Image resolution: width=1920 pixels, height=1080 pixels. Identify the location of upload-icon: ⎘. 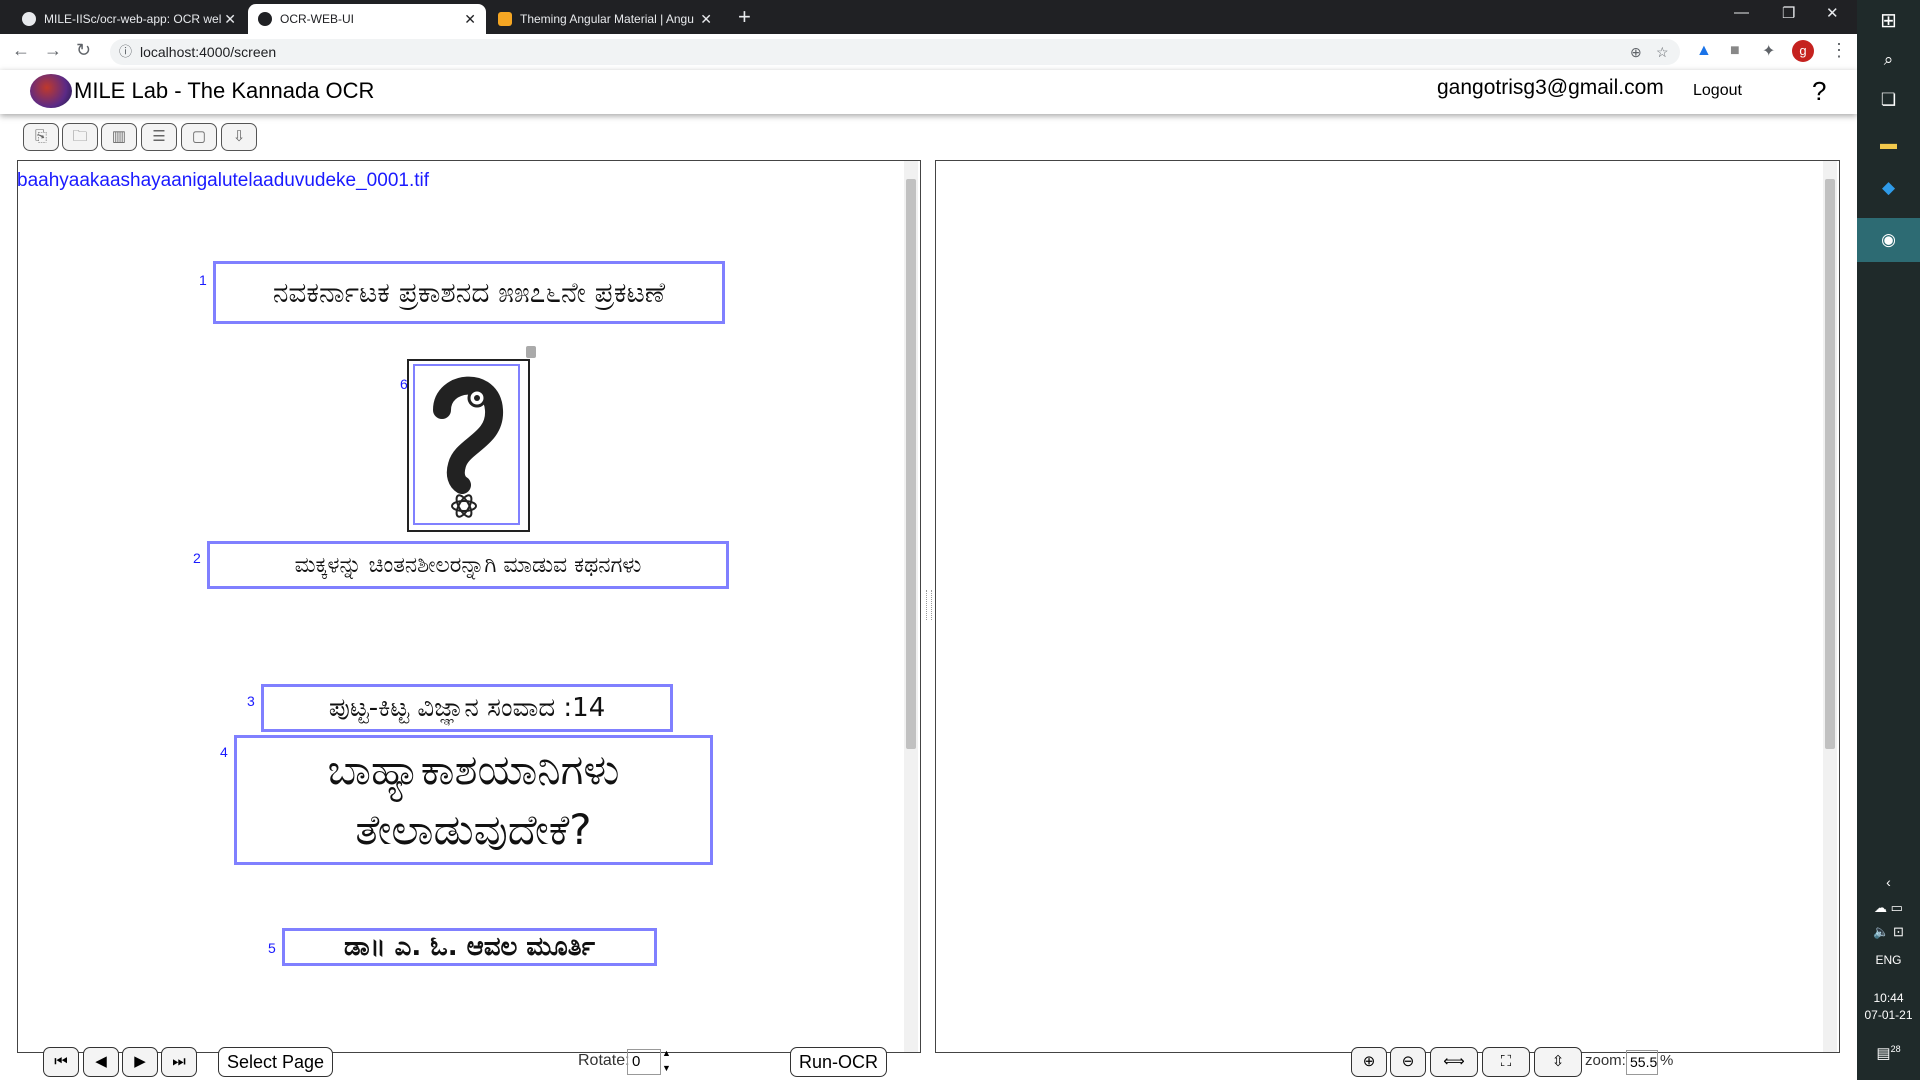
(41, 137).